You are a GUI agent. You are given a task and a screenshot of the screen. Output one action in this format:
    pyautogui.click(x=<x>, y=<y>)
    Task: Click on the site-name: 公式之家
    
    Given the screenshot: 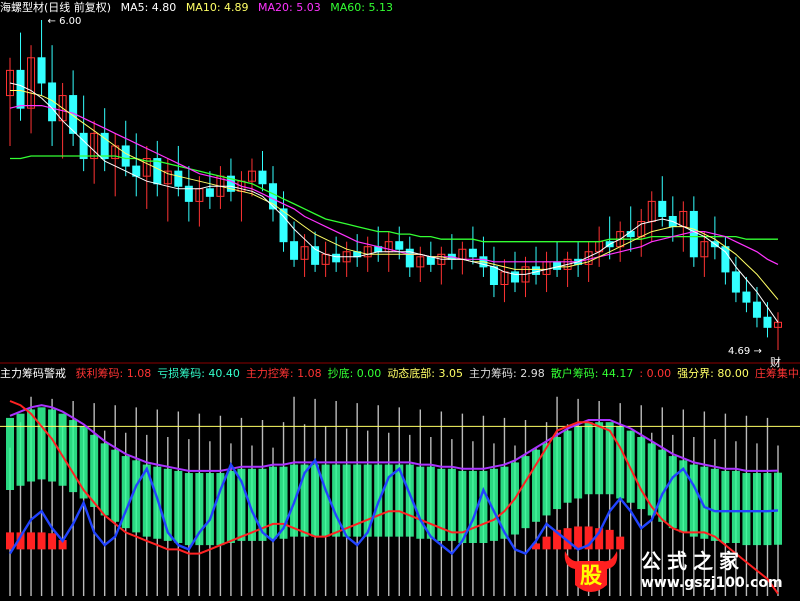 What is the action you would take?
    pyautogui.click(x=693, y=561)
    